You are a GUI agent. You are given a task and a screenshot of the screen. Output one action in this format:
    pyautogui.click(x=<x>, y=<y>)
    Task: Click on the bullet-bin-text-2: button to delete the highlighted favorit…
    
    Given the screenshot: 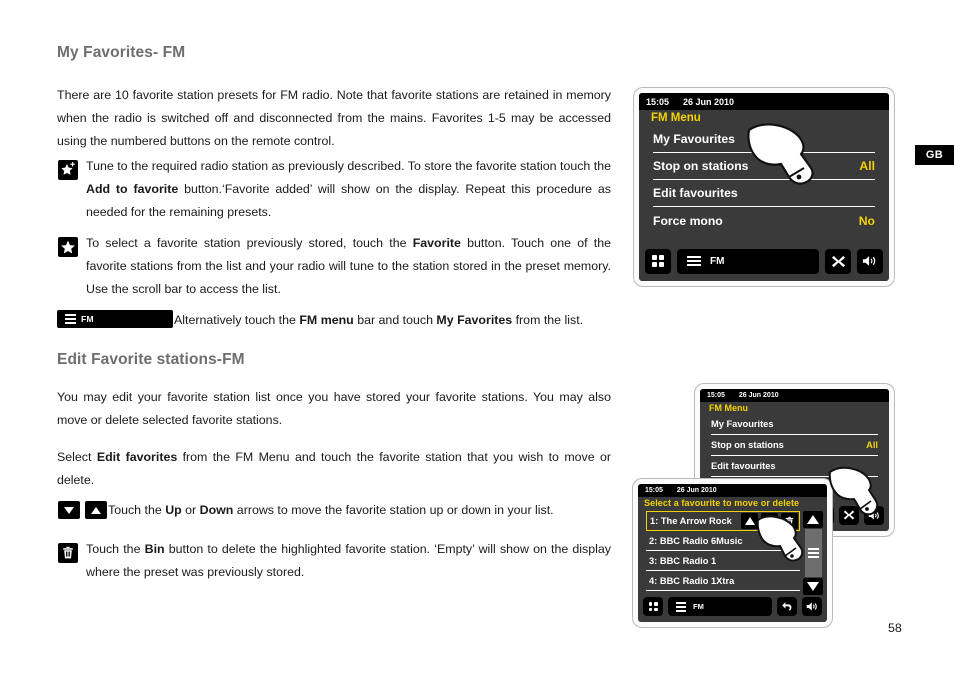 What is the action you would take?
    pyautogui.click(x=348, y=560)
    